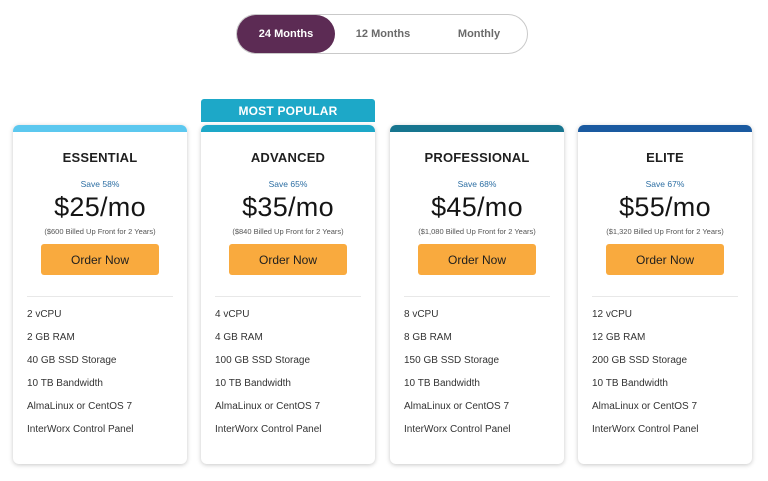  What do you see at coordinates (288, 157) in the screenshot?
I see `plan-name: ADVANCED` at bounding box center [288, 157].